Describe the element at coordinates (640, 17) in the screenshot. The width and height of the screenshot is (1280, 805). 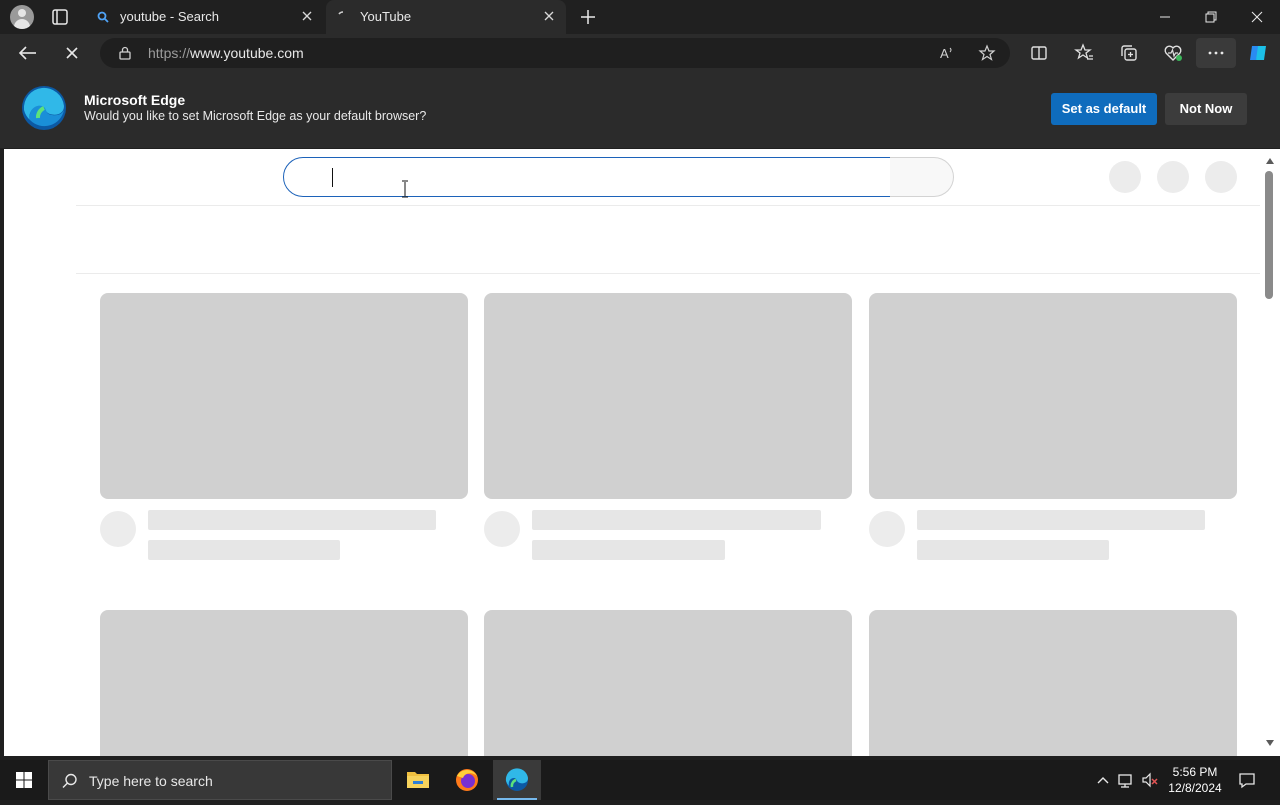
I see `tab-strip: youtube - Search YouTube` at that location.